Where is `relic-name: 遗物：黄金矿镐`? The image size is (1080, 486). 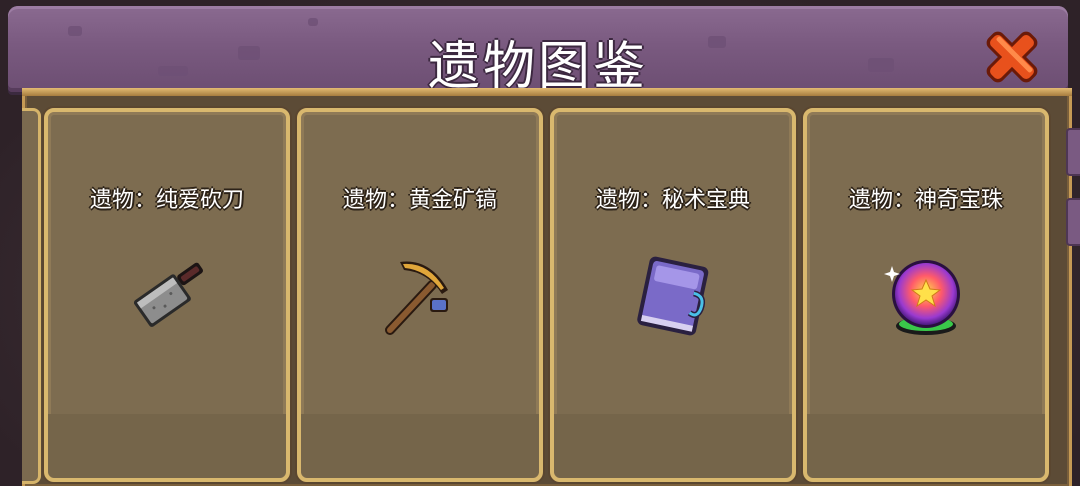
relic-name: 遗物：黄金矿镐 is located at coordinates (419, 200).